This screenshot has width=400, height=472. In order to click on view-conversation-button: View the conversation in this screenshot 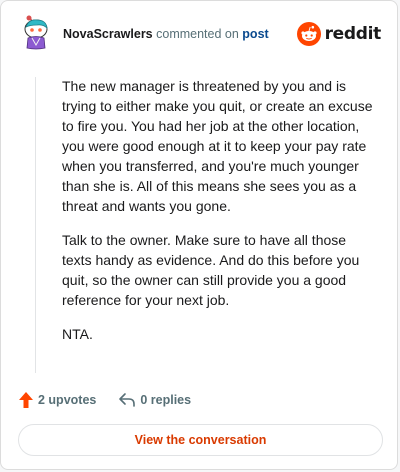, I will do `click(200, 440)`.